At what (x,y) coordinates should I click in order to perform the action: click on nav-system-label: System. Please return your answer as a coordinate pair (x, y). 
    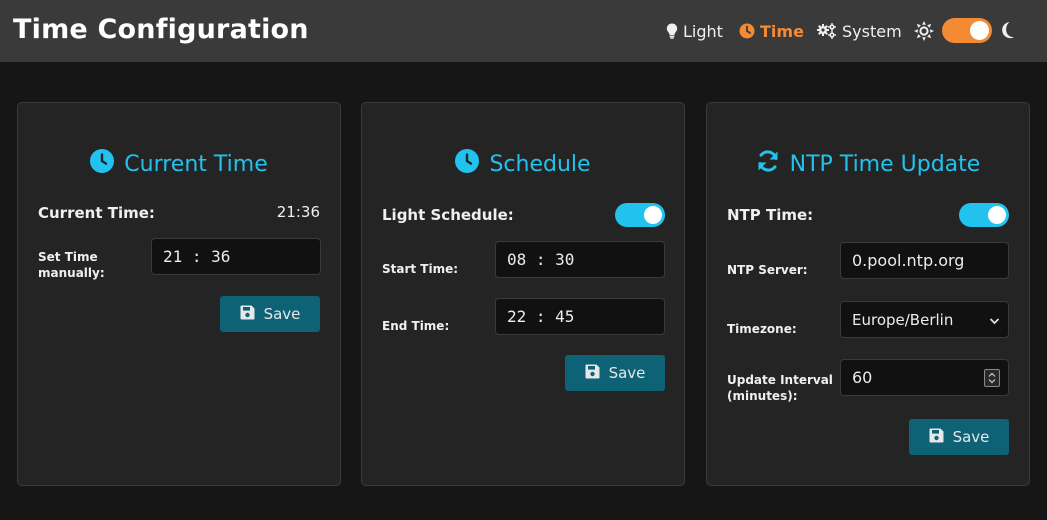
    Looking at the image, I should click on (872, 31).